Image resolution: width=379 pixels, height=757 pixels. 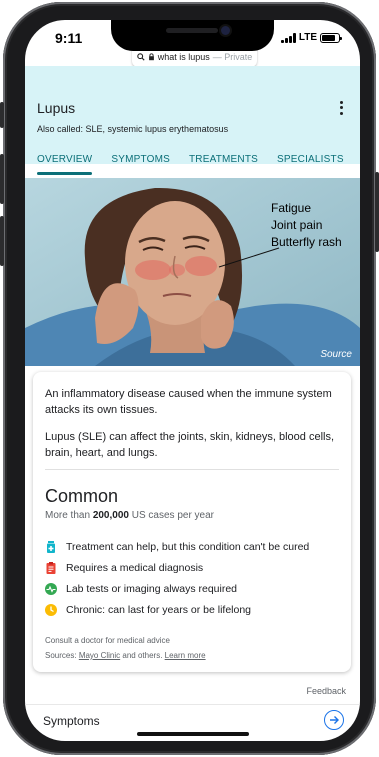 I want to click on tab-treatments: TREATMENTS, so click(x=223, y=159).